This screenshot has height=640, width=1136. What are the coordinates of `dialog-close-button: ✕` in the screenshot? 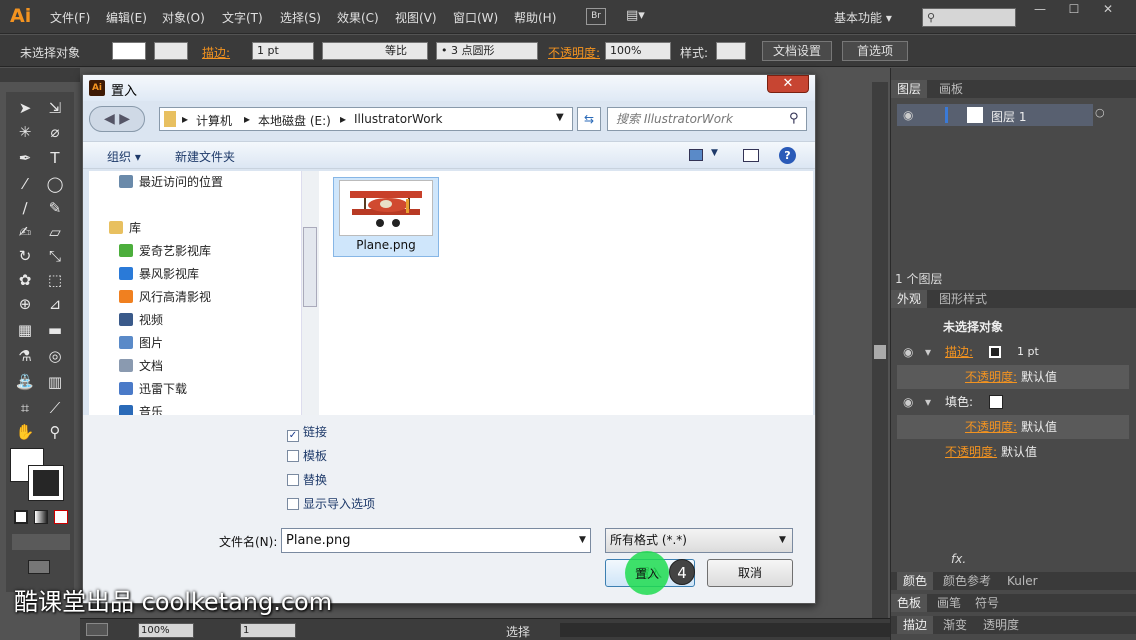 It's located at (788, 84).